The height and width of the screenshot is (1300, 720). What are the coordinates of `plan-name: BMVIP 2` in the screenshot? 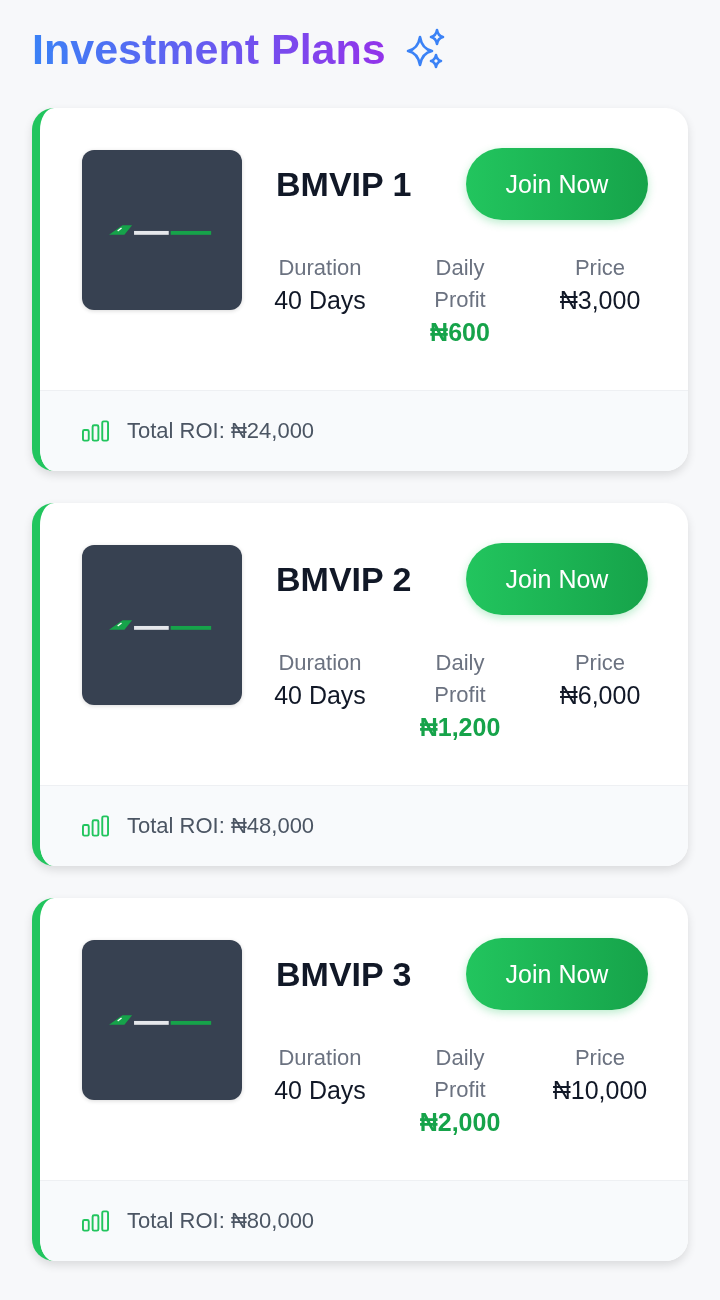 It's located at (344, 579).